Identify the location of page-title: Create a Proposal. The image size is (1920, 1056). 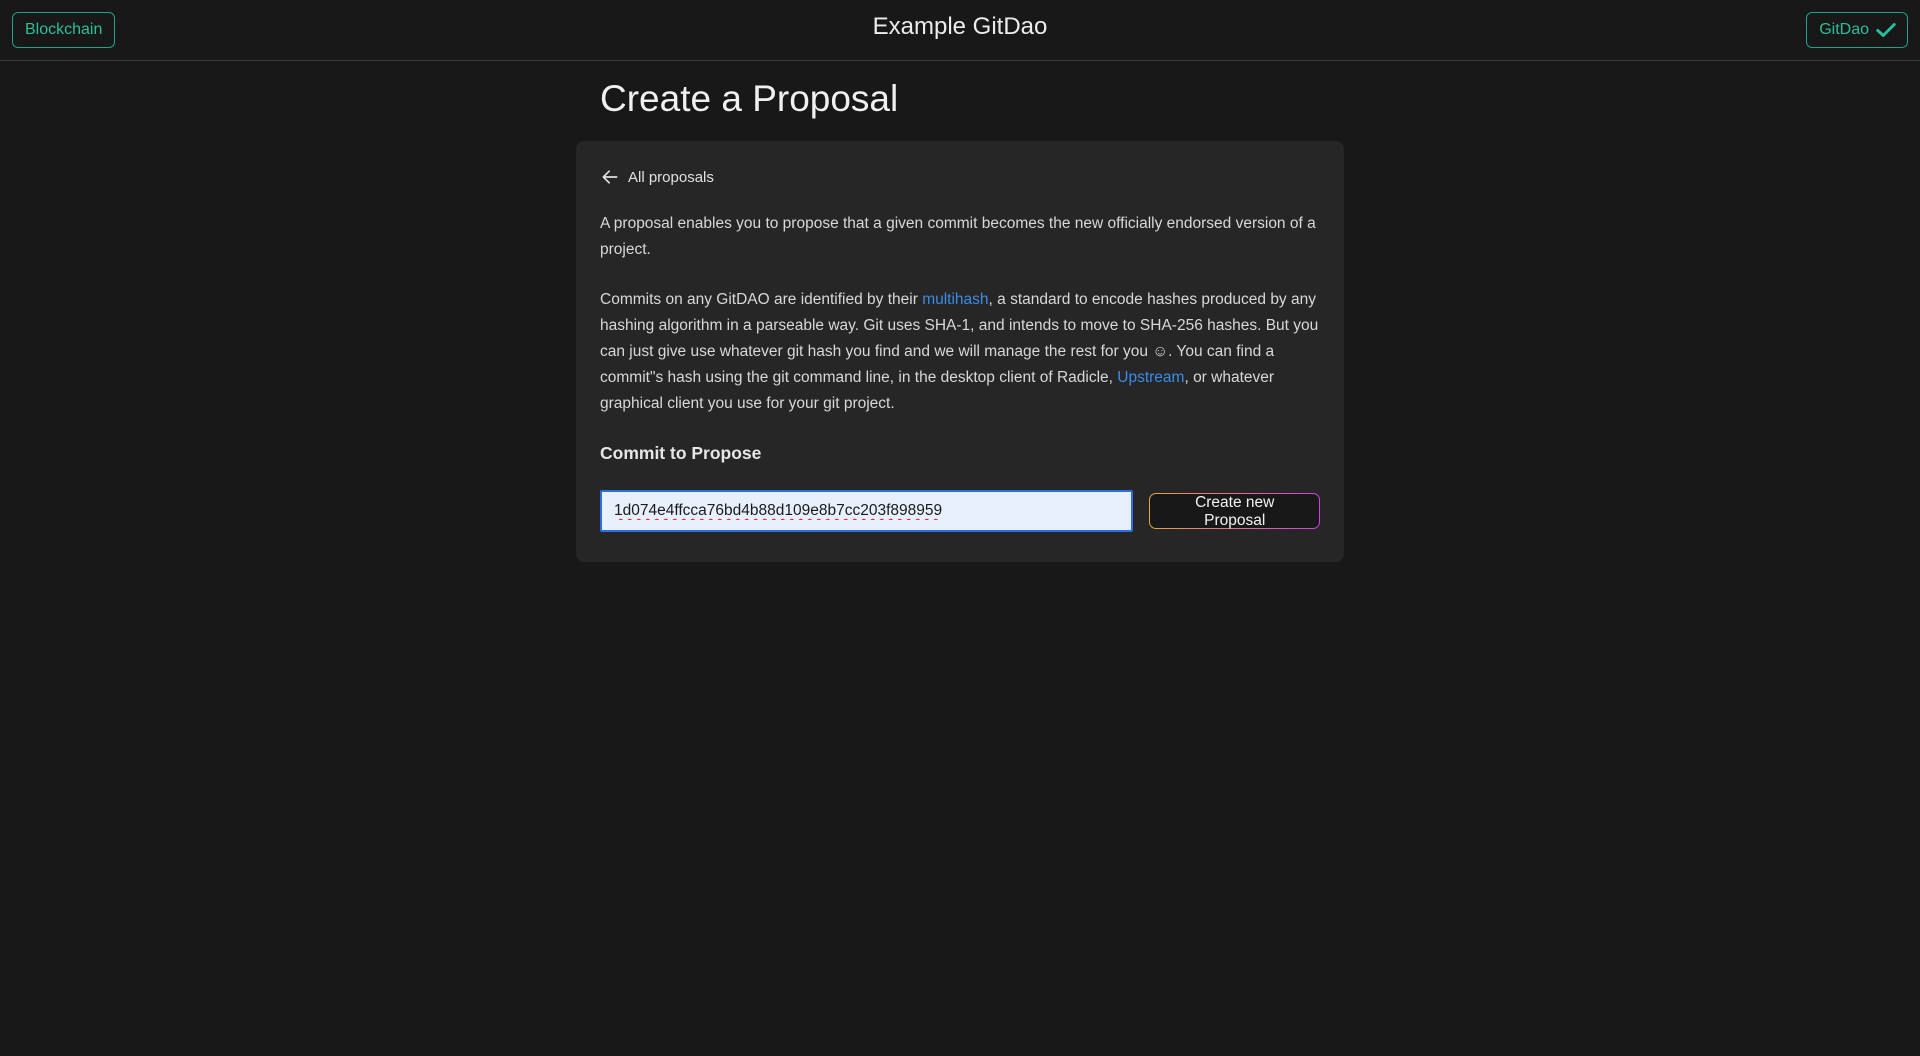
(749, 98).